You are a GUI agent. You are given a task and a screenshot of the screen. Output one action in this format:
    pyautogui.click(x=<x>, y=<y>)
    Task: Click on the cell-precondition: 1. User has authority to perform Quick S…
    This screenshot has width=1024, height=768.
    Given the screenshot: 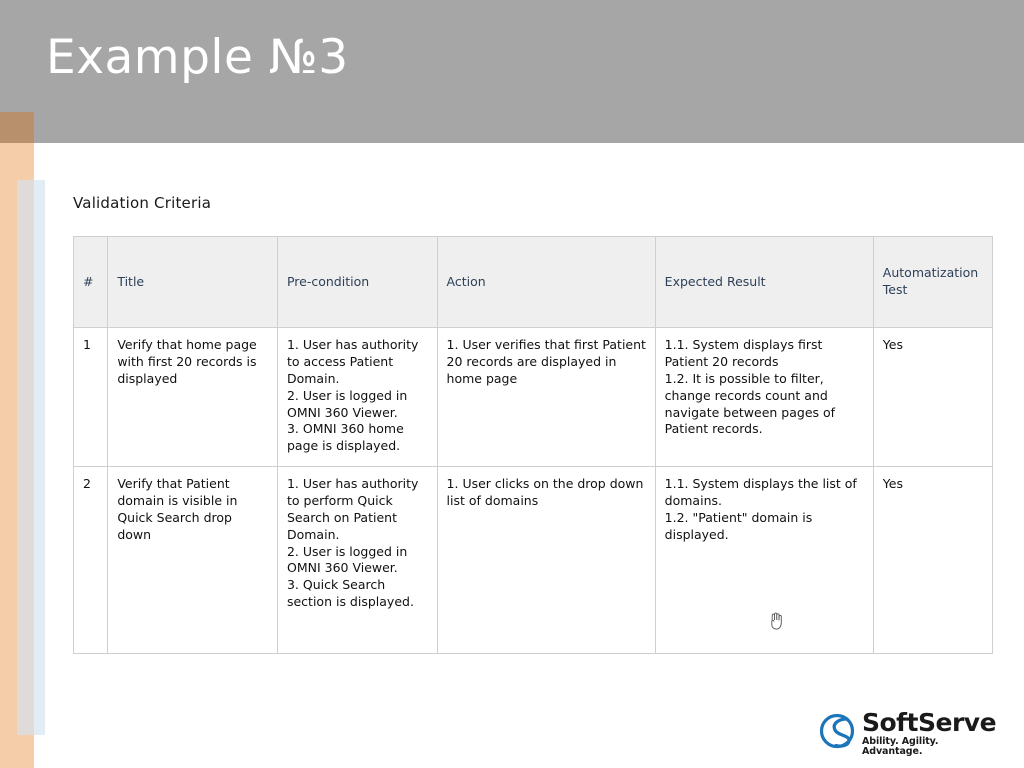 What is the action you would take?
    pyautogui.click(x=357, y=560)
    